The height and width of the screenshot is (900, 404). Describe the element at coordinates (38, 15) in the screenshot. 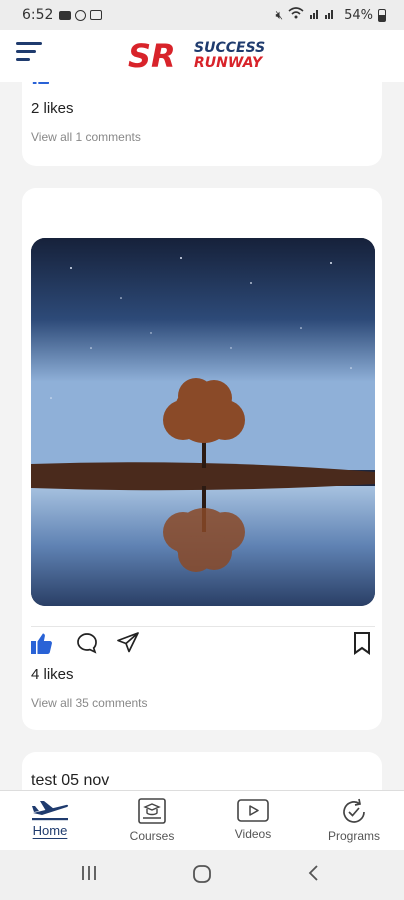

I see `status-time: 6:52` at that location.